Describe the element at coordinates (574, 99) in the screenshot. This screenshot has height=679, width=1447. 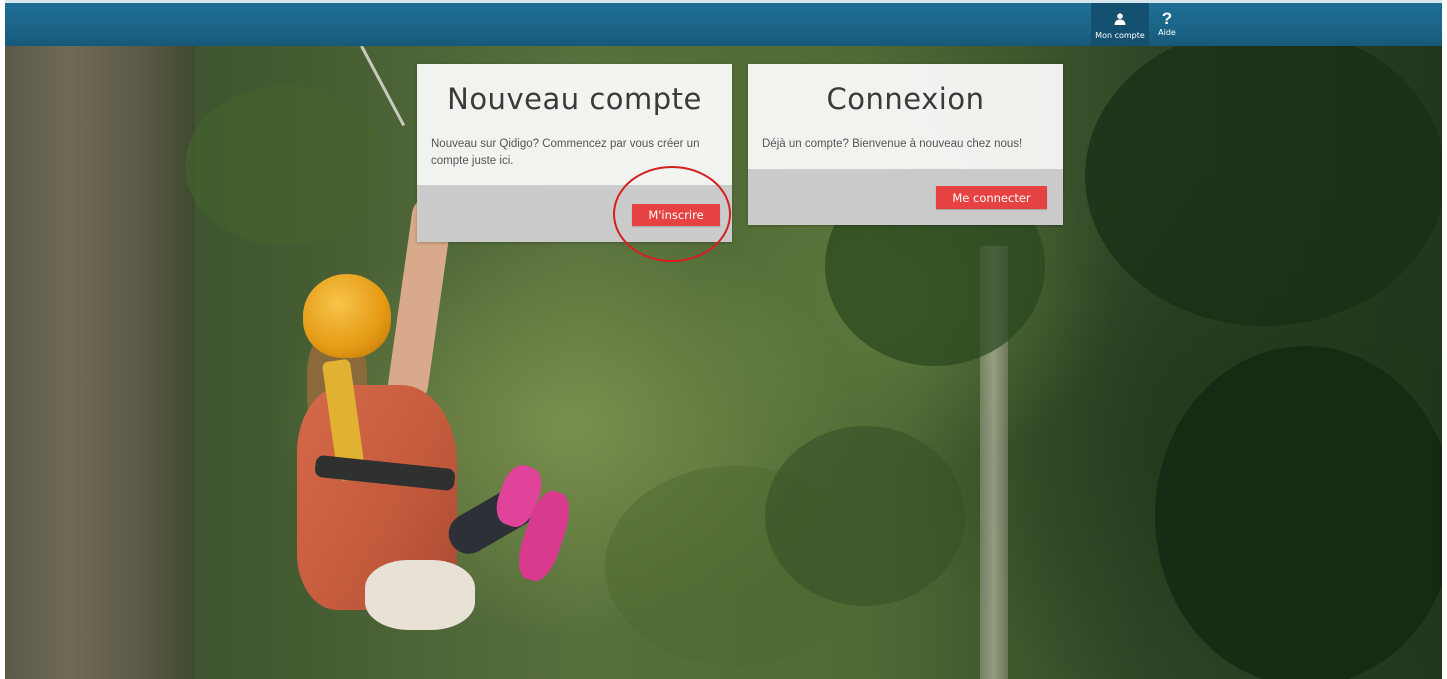
I see `new-account-title: Nouveau compte` at that location.